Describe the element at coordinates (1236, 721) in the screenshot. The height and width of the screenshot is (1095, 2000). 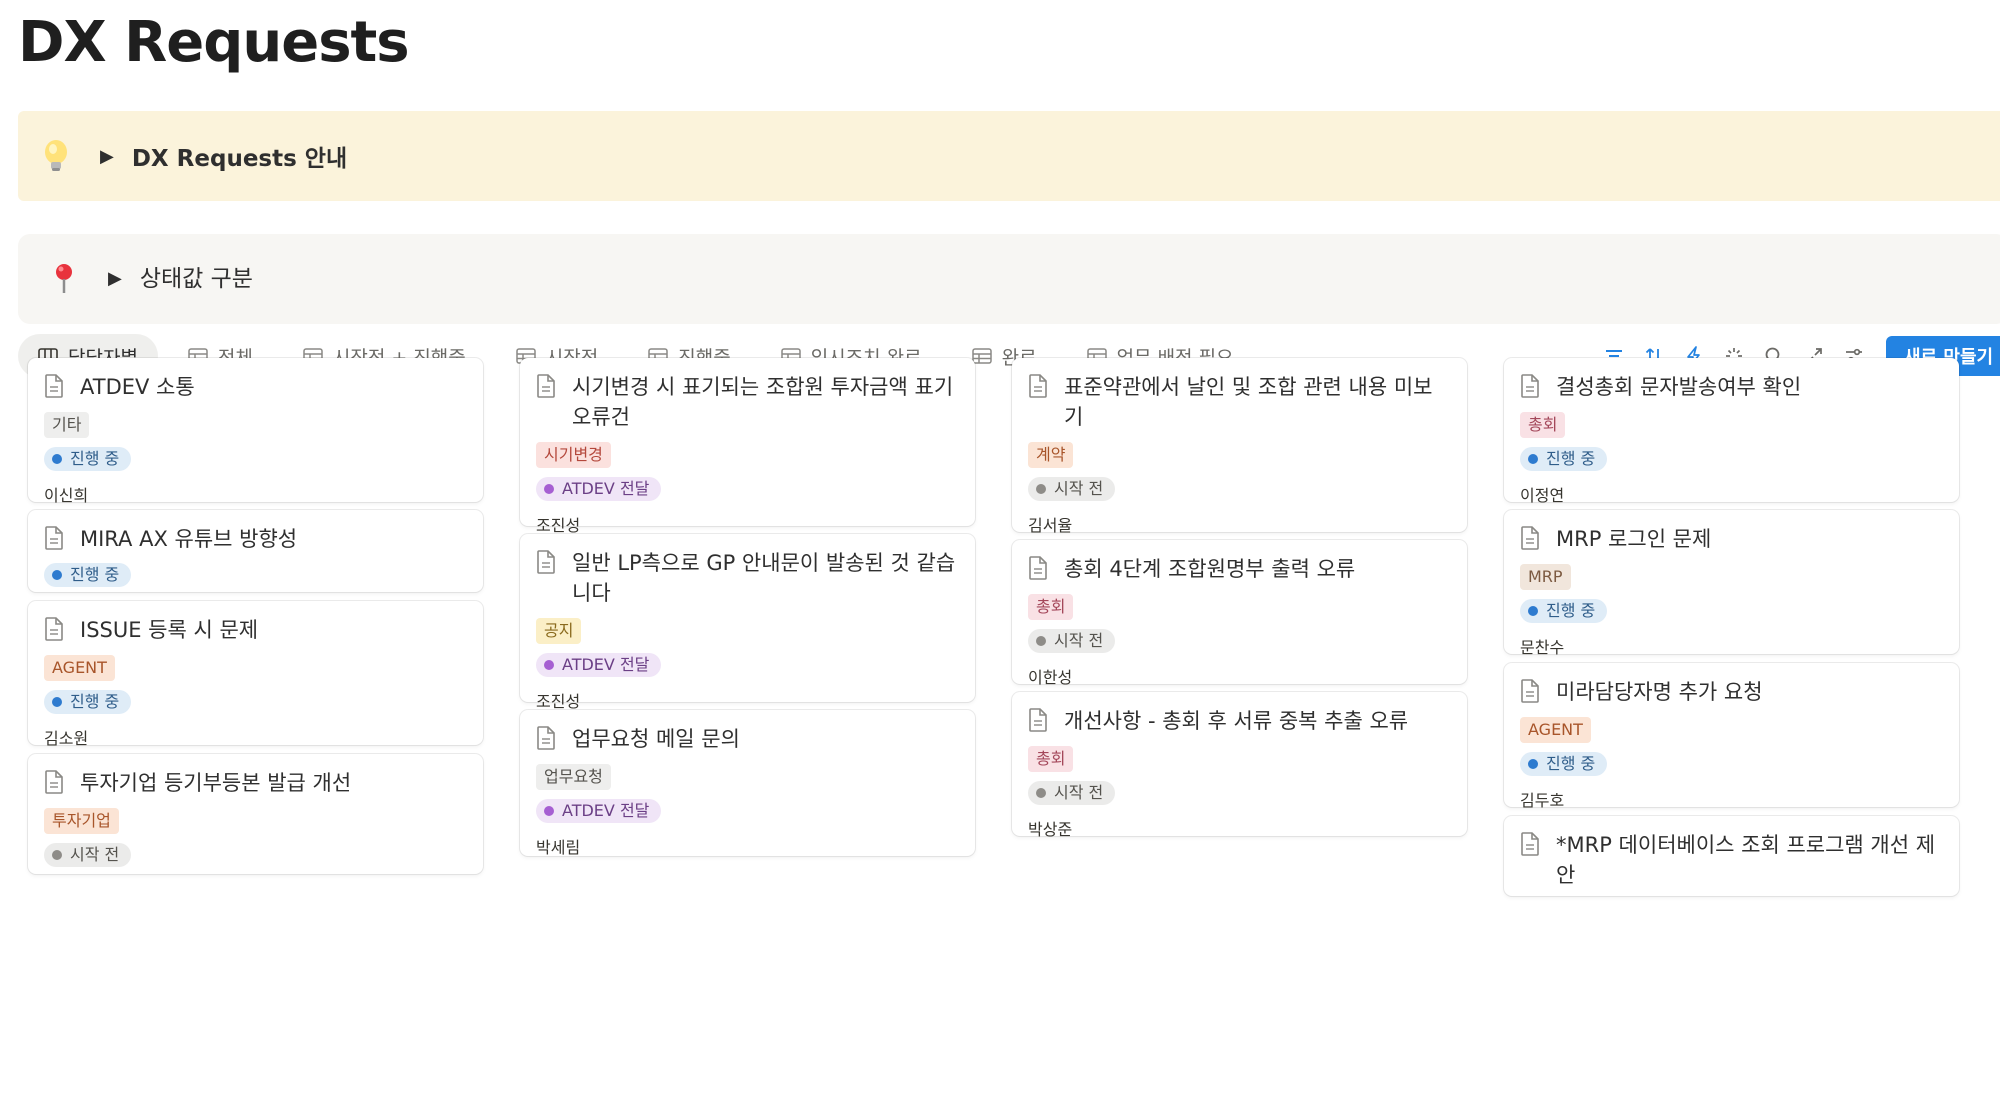
I see `card-title: 개선사항 - 총회 후 서류 중복 추출 오류` at that location.